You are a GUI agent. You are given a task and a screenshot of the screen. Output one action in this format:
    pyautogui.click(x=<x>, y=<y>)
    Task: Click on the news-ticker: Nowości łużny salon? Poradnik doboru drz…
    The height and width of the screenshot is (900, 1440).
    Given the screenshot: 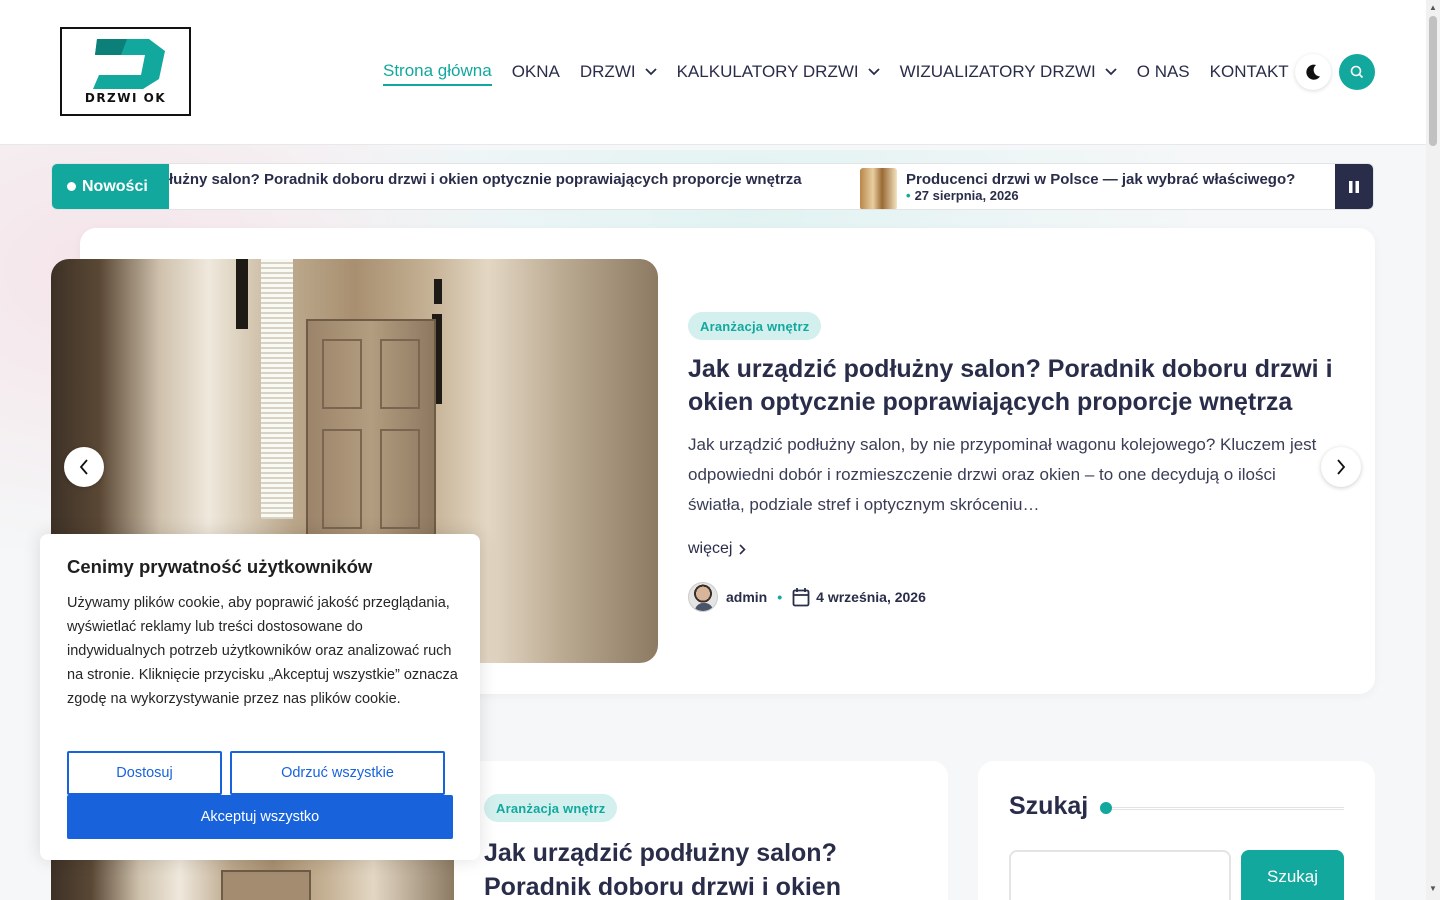 What is the action you would take?
    pyautogui.click(x=712, y=186)
    